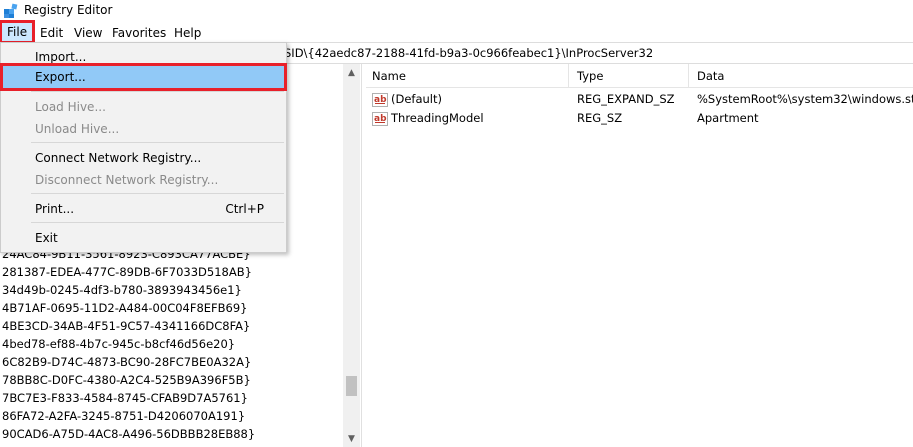  I want to click on list-header: Name Type Data, so click(639, 76).